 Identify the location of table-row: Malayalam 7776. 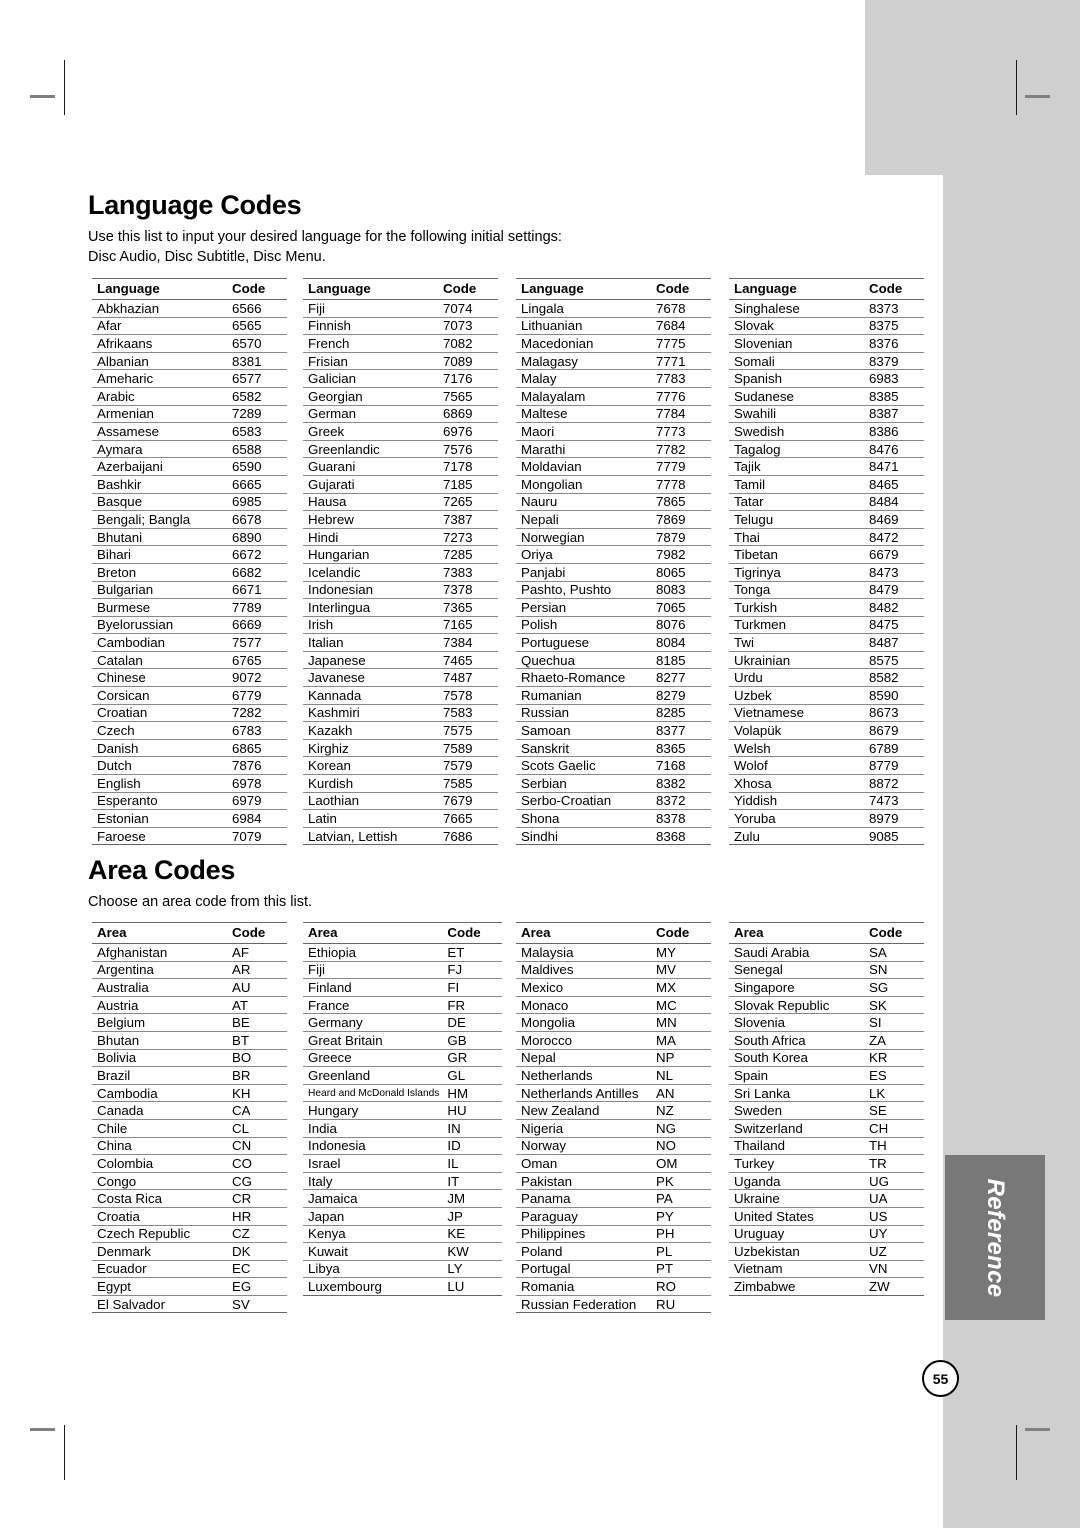
(613, 396).